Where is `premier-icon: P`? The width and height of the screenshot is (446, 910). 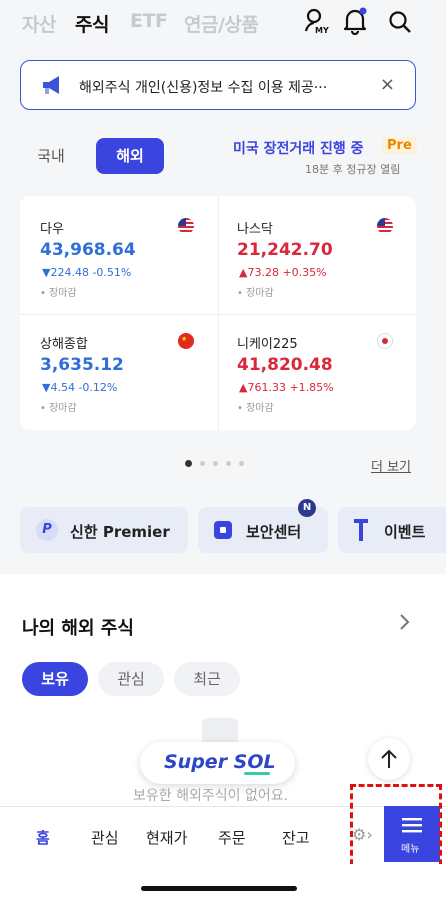
premier-icon: P is located at coordinates (47, 530).